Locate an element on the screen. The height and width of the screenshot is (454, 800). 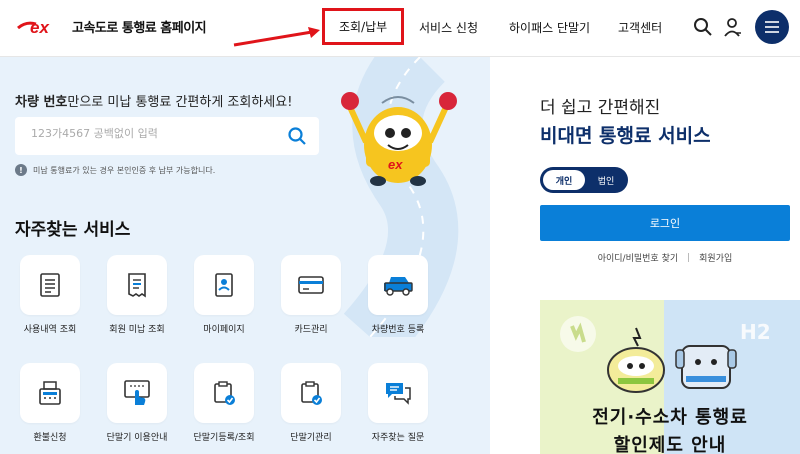
service-usage-history: 사용내역 조회 is located at coordinates (50, 295).